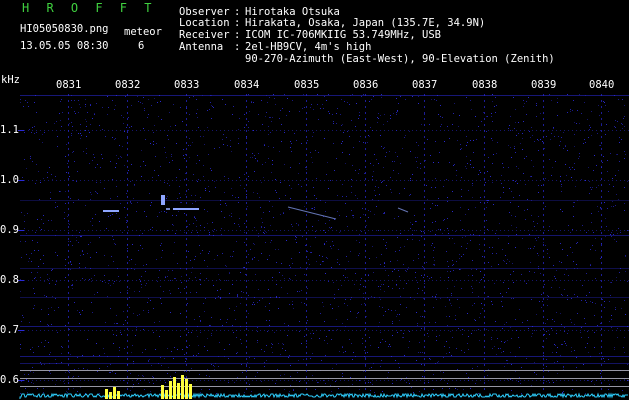 This screenshot has height=400, width=629. I want to click on colon: :, so click(237, 35).